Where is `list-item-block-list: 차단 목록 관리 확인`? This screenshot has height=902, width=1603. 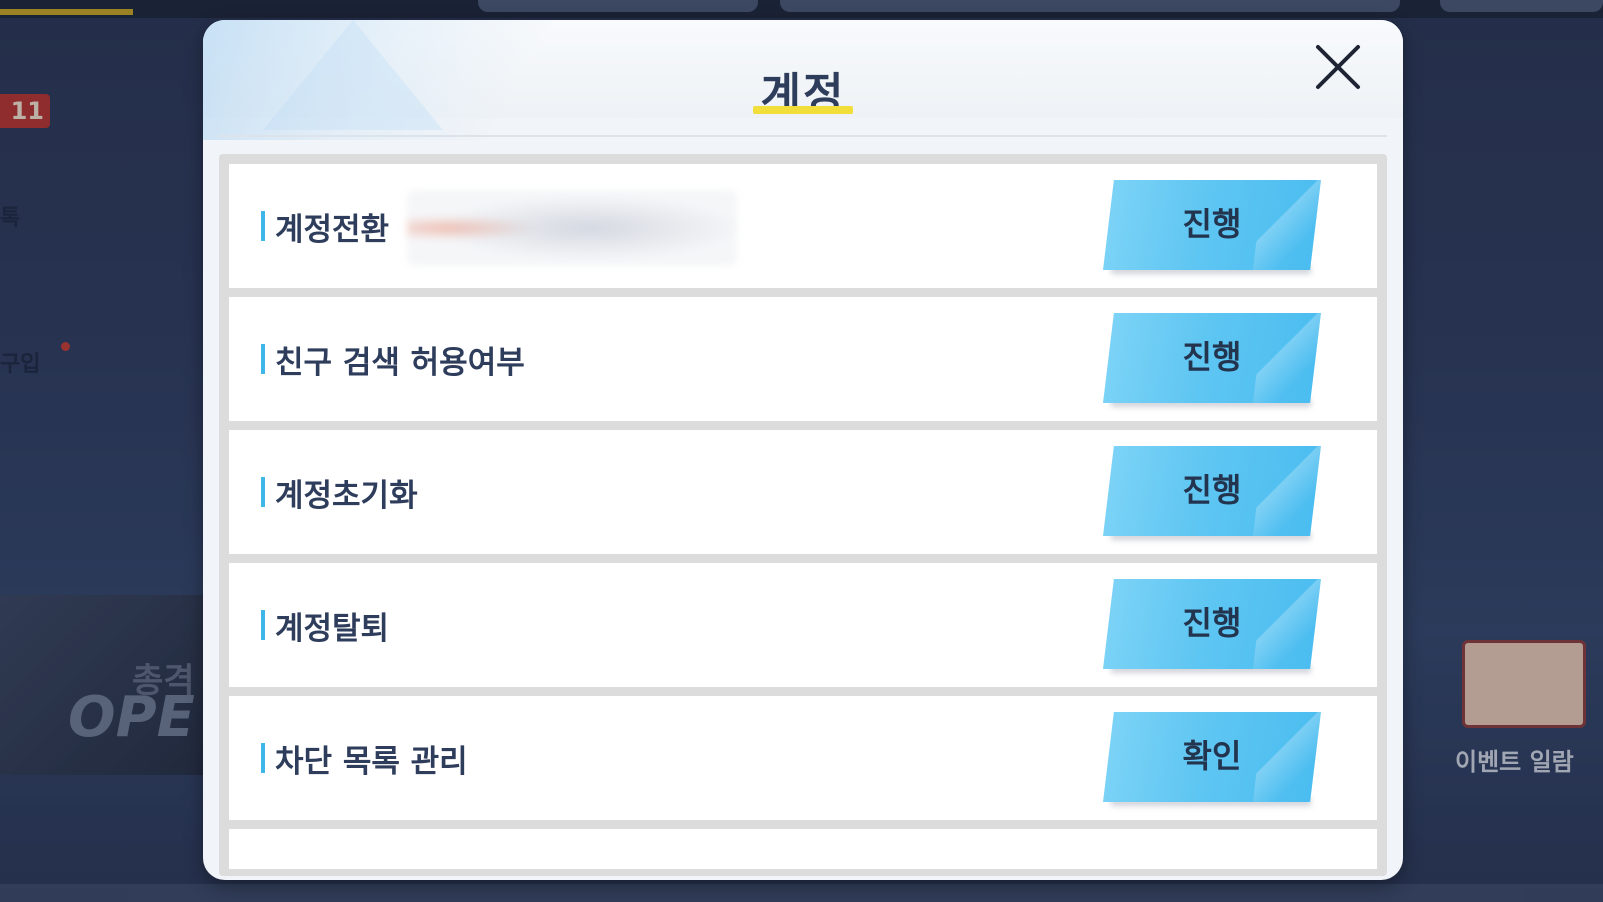 list-item-block-list: 차단 목록 관리 확인 is located at coordinates (803, 758).